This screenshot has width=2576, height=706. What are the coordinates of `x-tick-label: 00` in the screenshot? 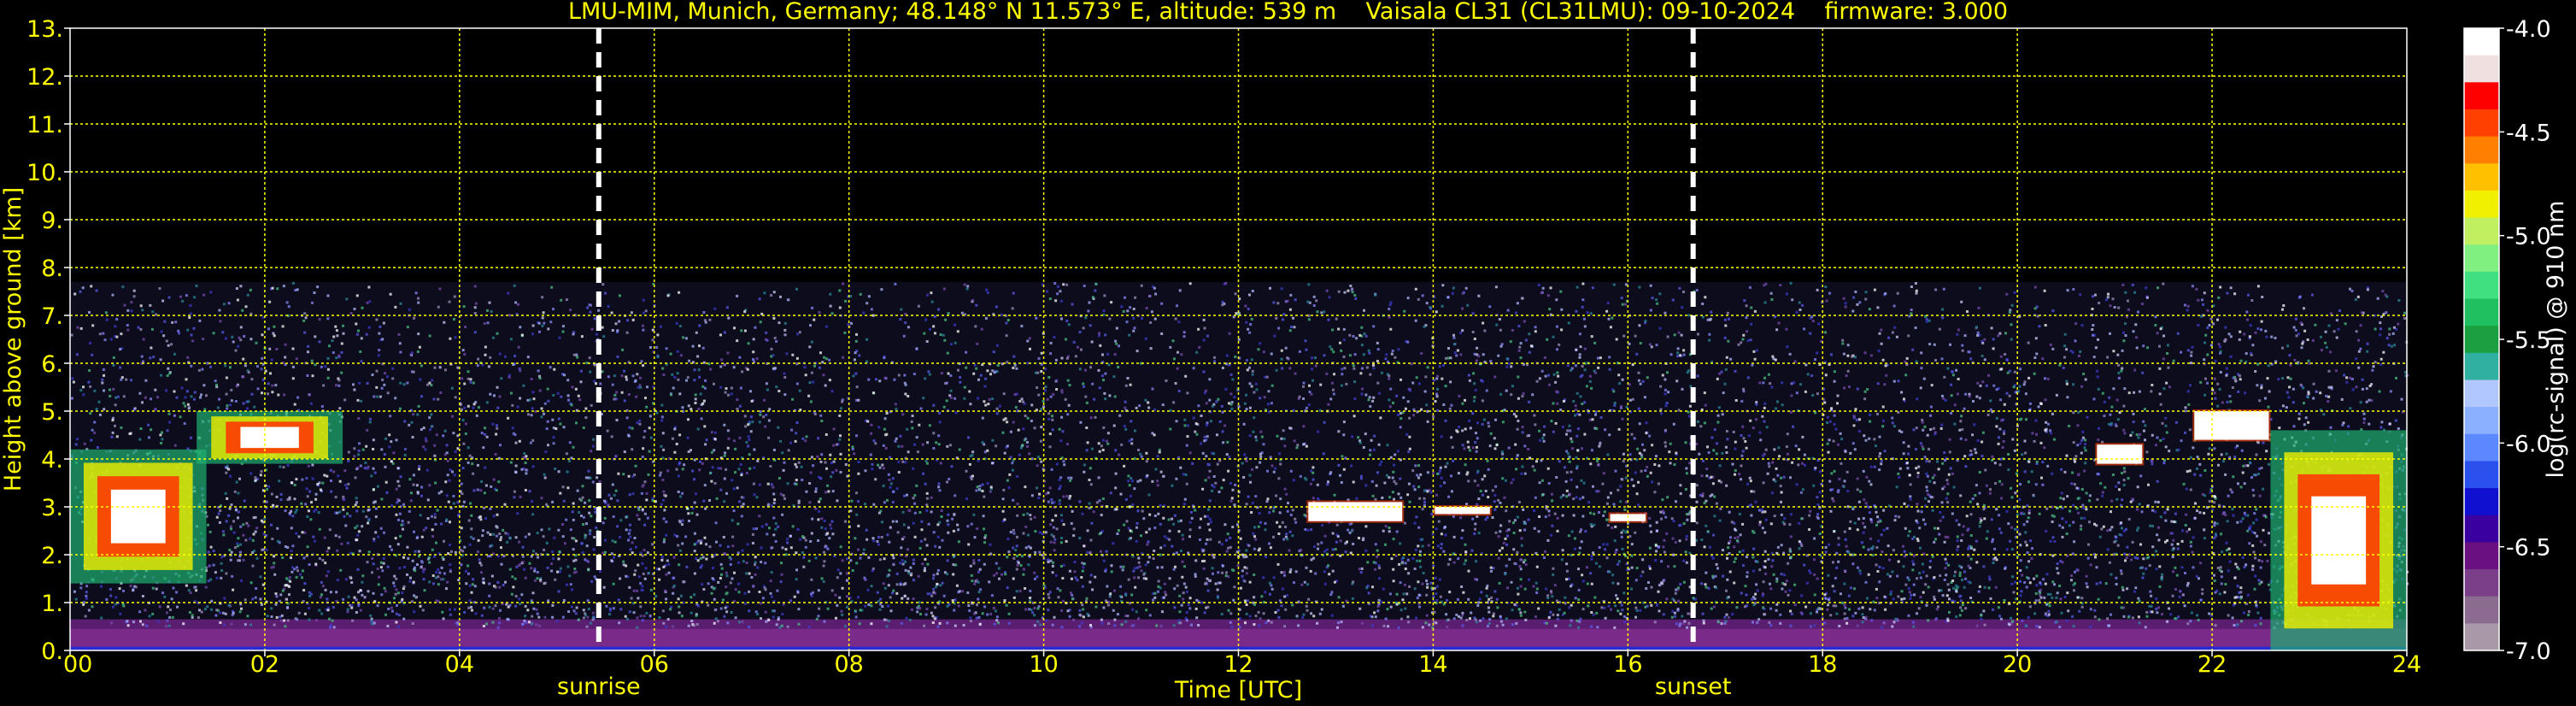 It's located at (77, 664).